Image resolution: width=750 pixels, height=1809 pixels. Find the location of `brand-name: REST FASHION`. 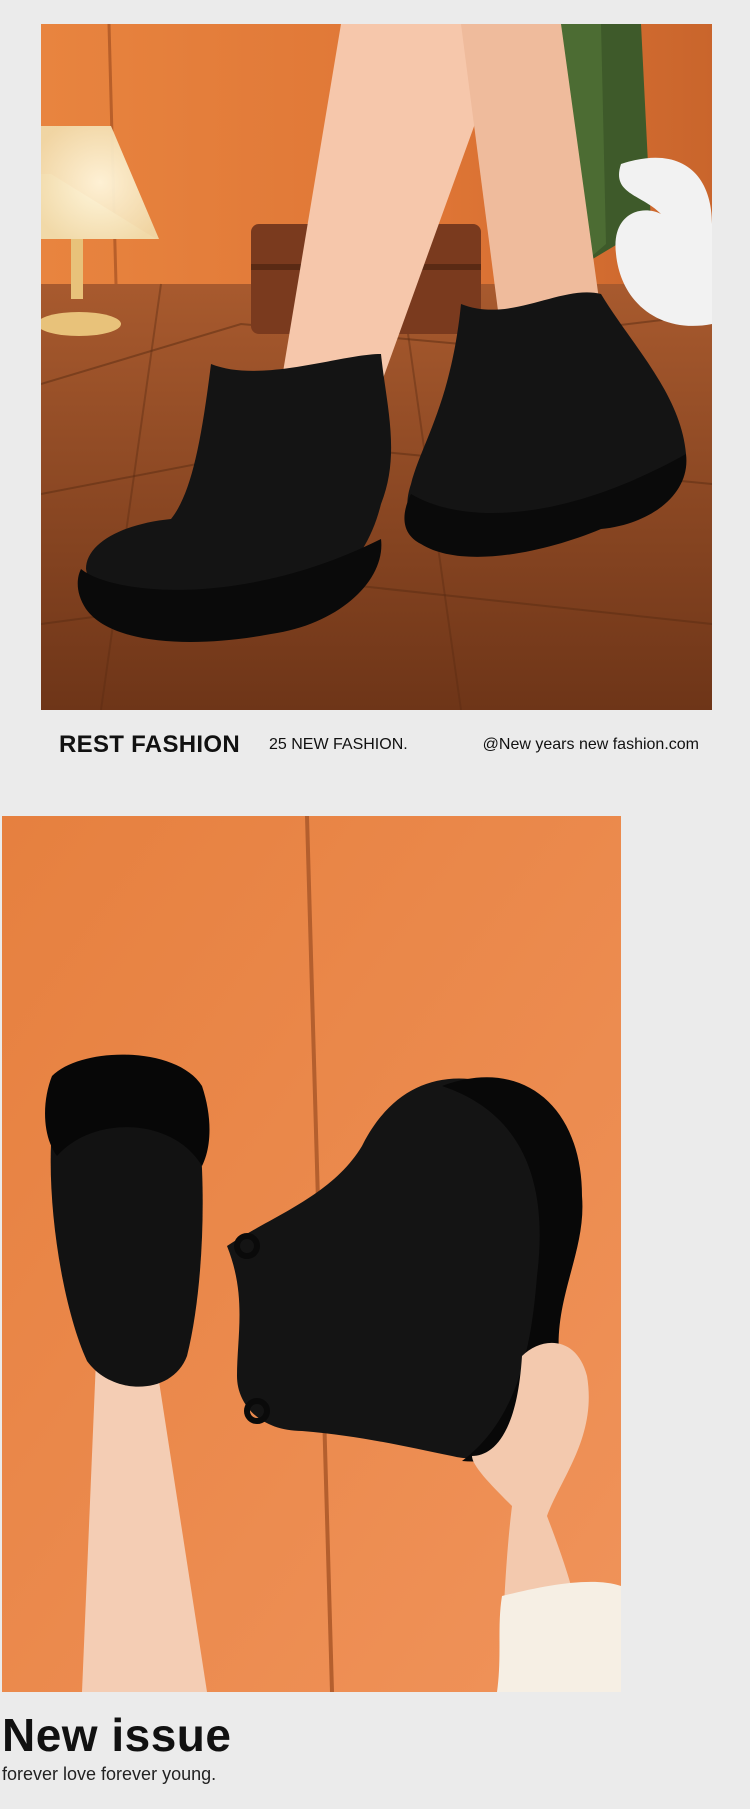

brand-name: REST FASHION is located at coordinates (149, 744).